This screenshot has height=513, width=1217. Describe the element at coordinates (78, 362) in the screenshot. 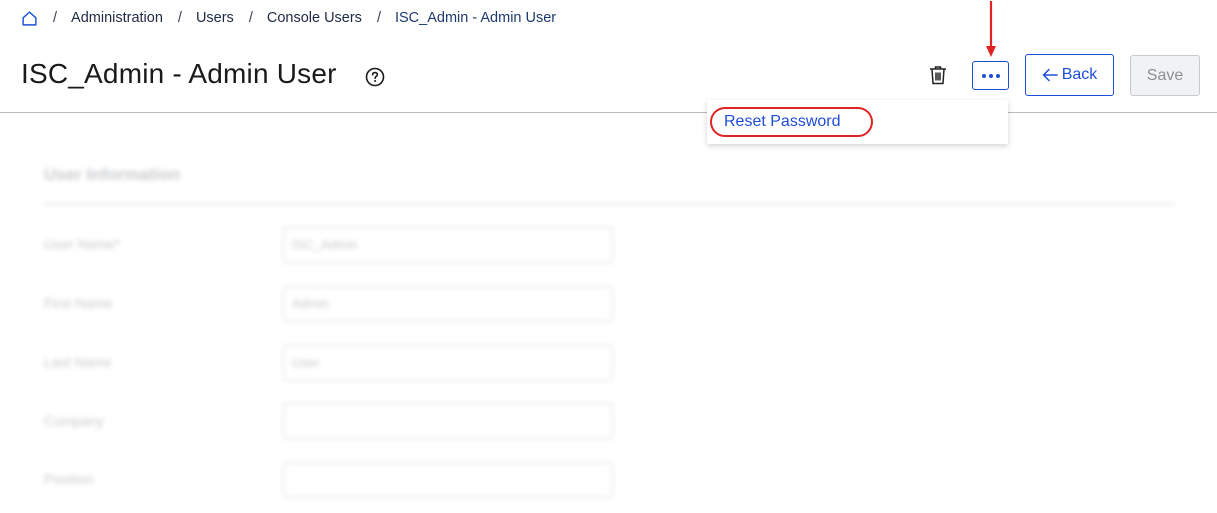

I see `field-label-last-name: Last Name` at that location.